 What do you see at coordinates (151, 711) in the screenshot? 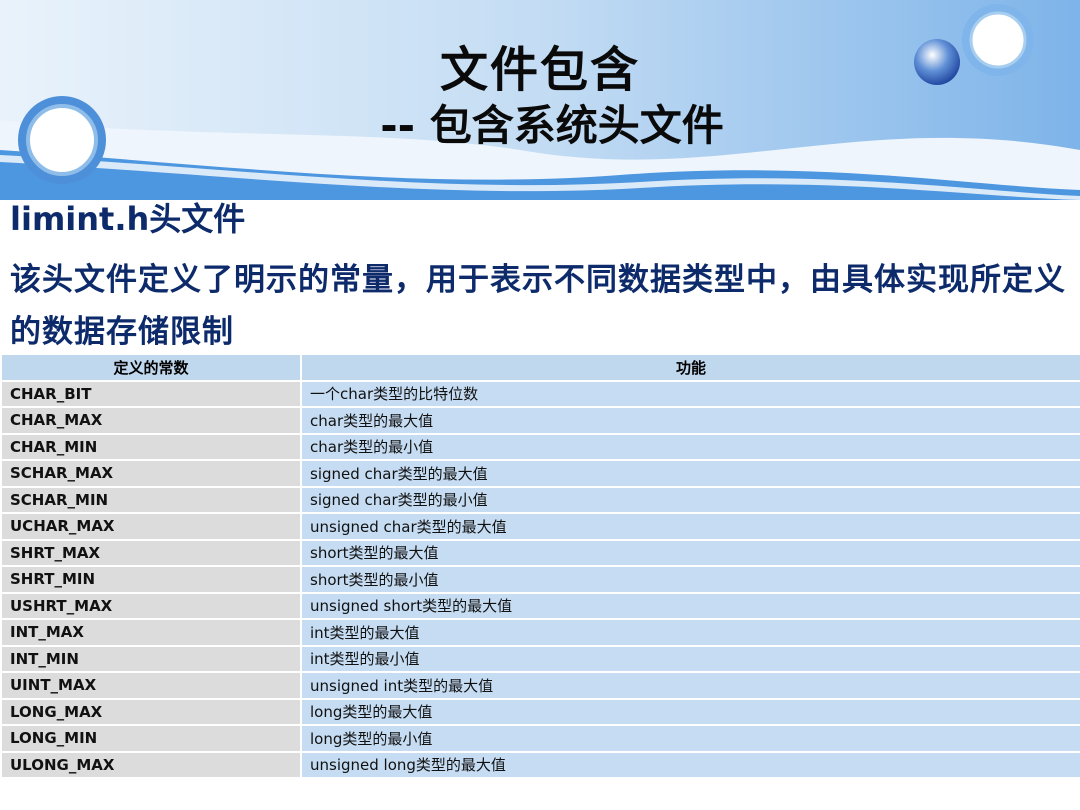
I see `constant-cell: LONG_MAX` at bounding box center [151, 711].